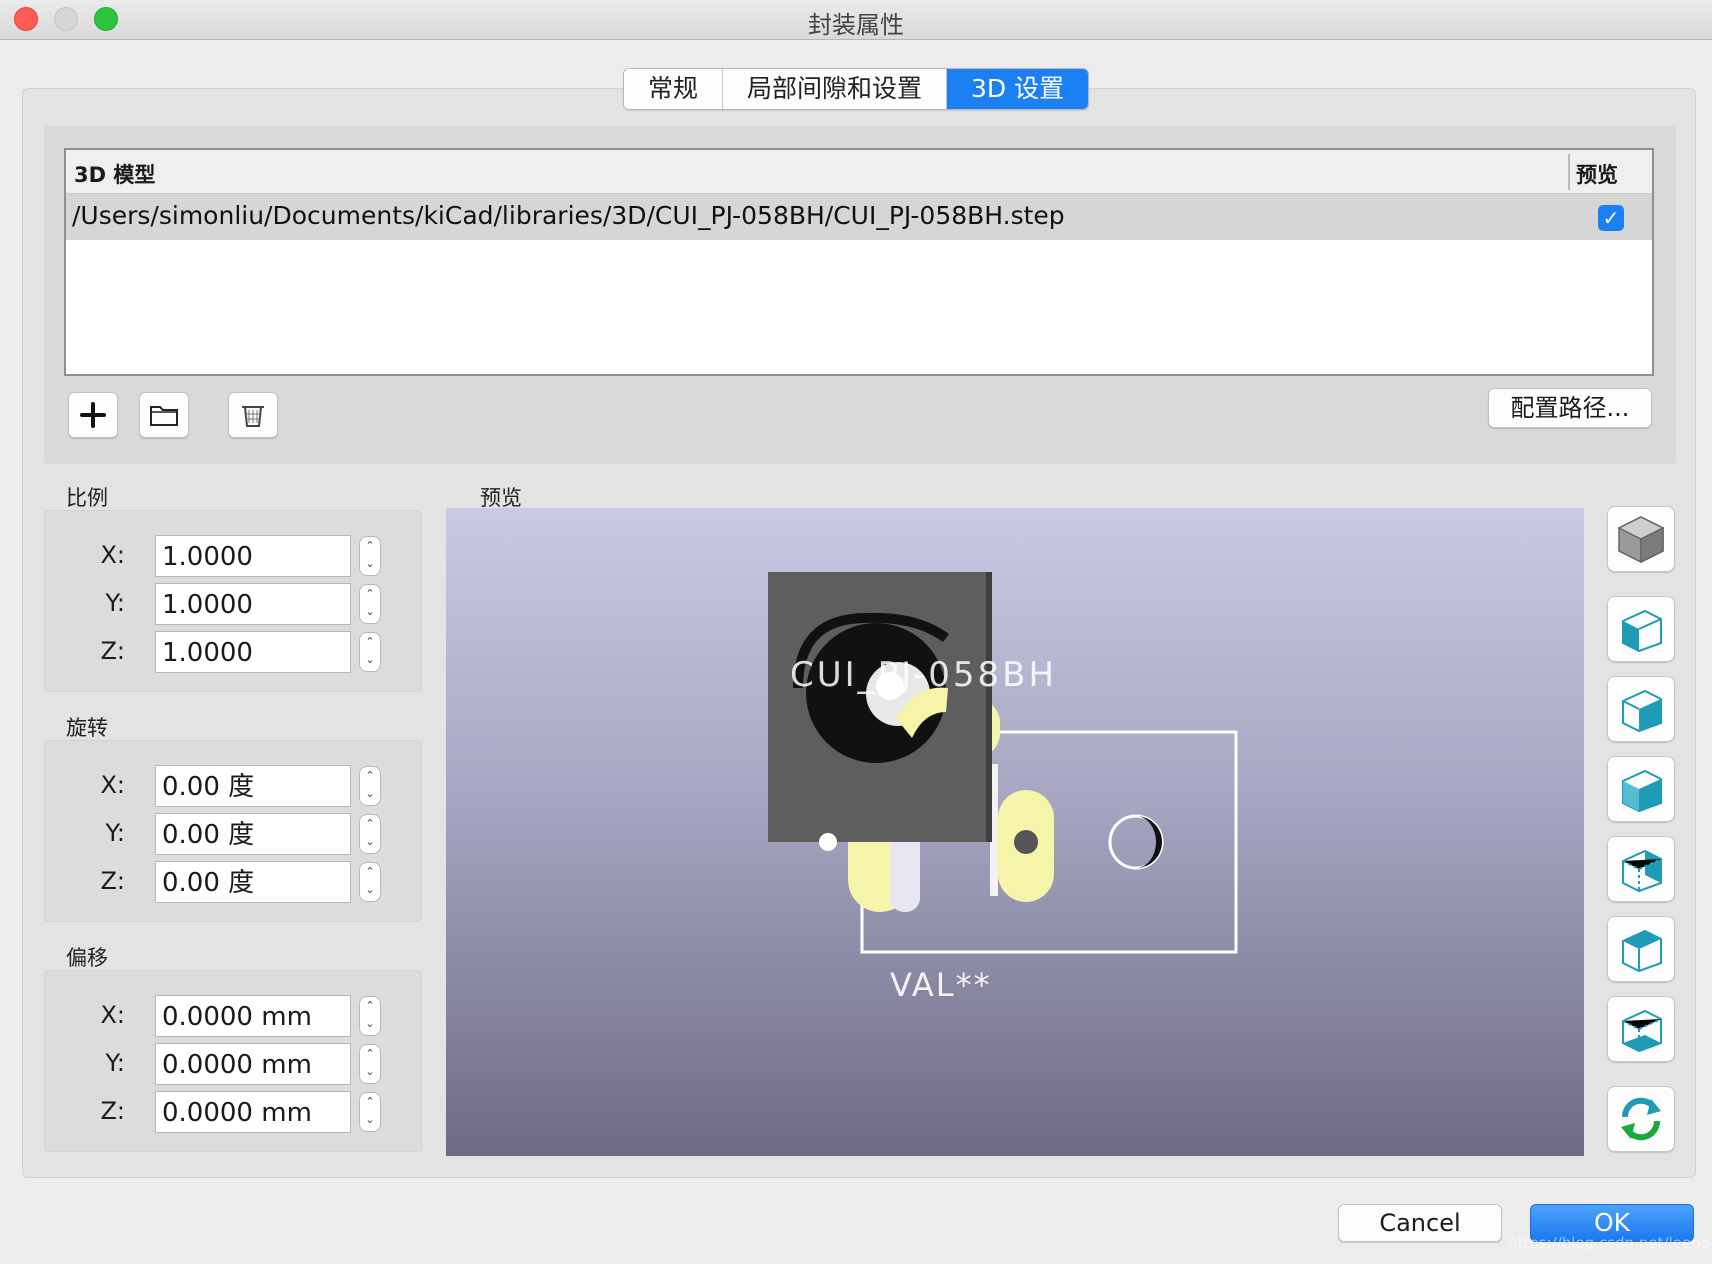 The height and width of the screenshot is (1264, 1712). What do you see at coordinates (115, 833) in the screenshot?
I see `rotation-y-label: Y:` at bounding box center [115, 833].